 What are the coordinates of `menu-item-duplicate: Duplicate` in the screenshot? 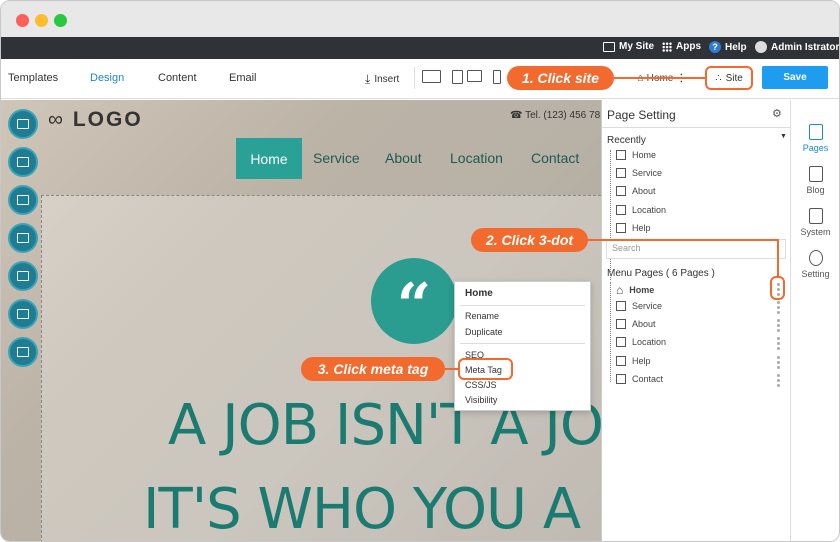 It's located at (484, 332).